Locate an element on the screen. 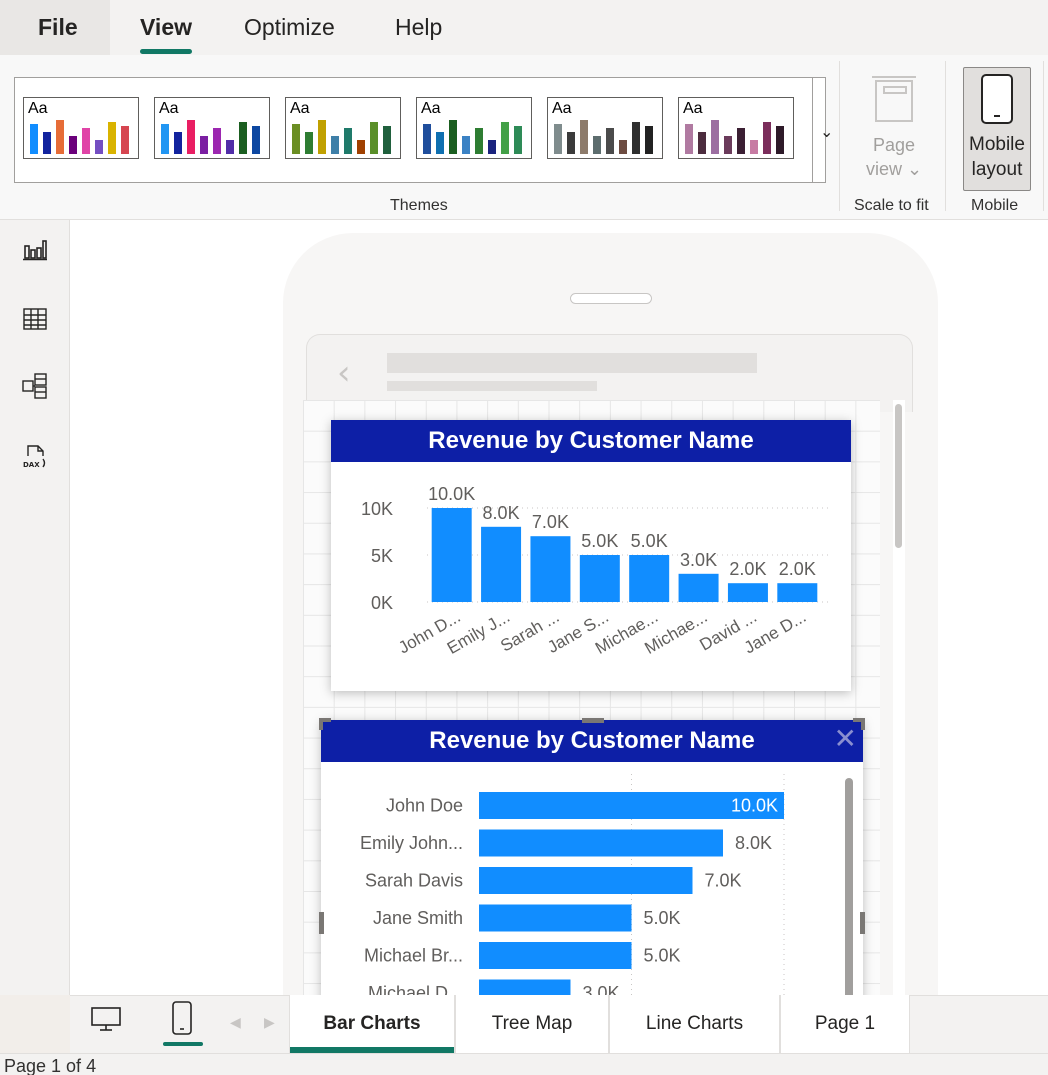 Image resolution: width=1048 pixels, height=1075 pixels. canvas-scrollbar-thumb is located at coordinates (898, 476).